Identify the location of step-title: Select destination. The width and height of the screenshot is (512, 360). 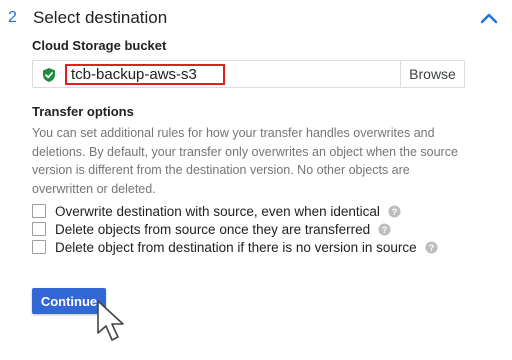
(100, 17).